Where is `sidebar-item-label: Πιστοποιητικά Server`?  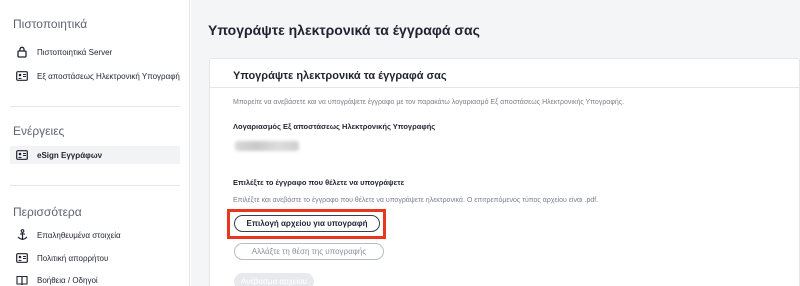
sidebar-item-label: Πιστοποιητικά Server is located at coordinates (75, 52).